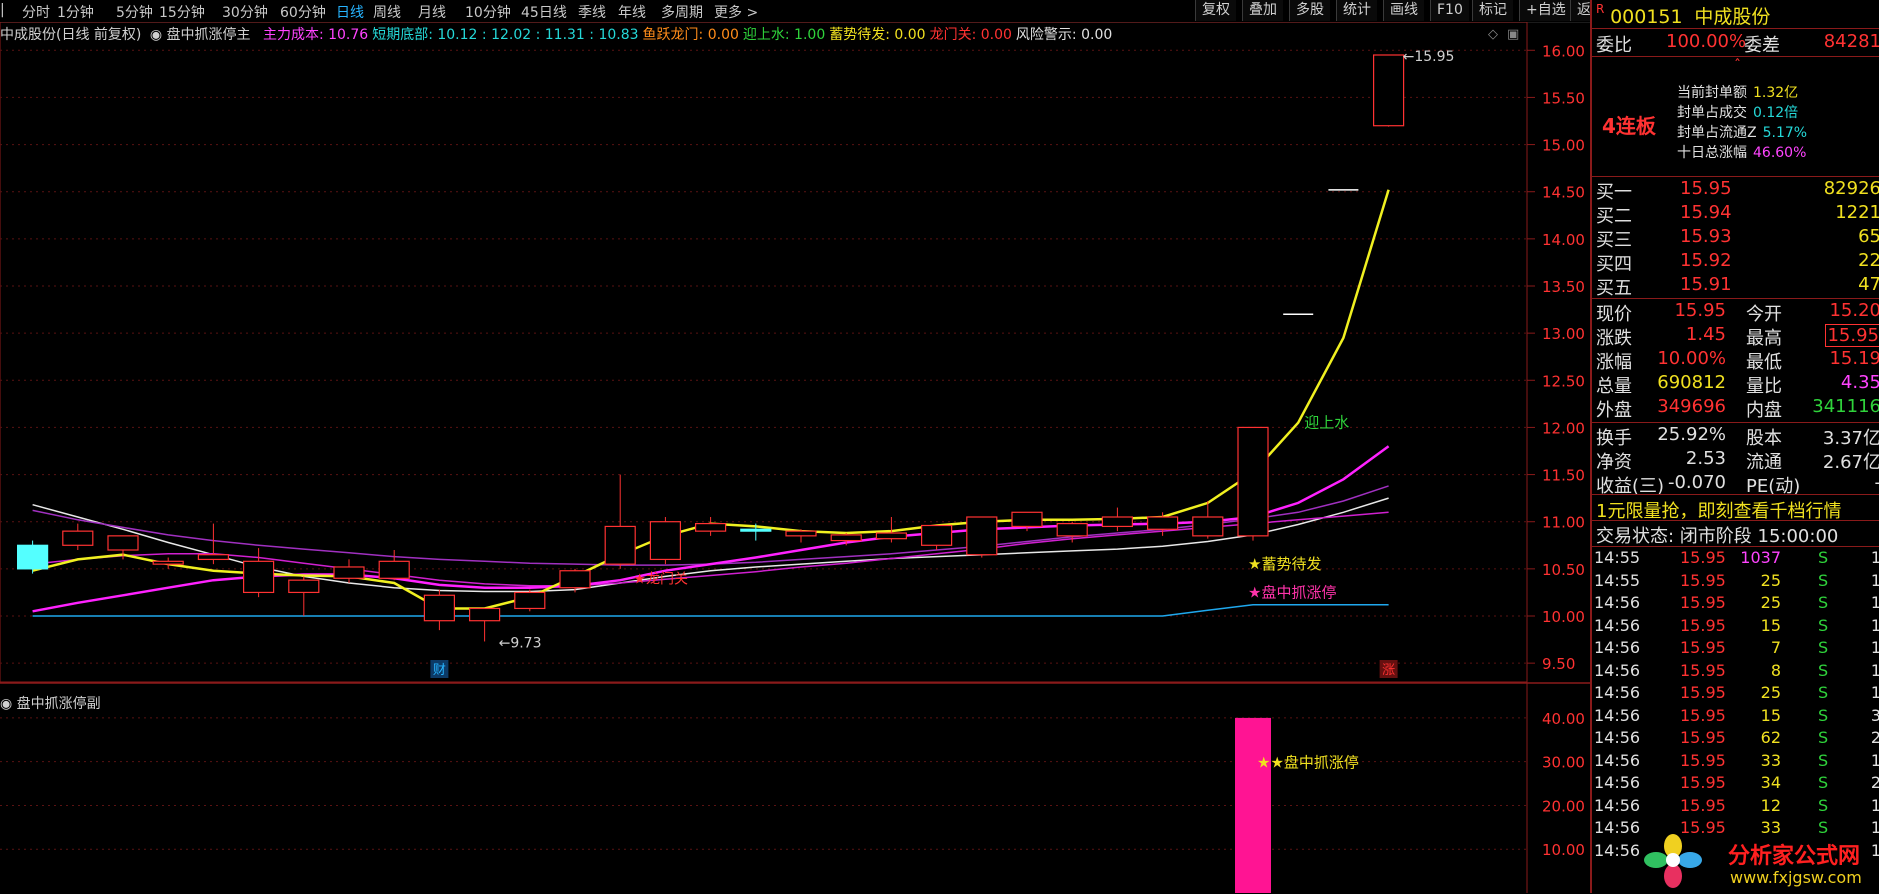 This screenshot has height=894, width=1879. What do you see at coordinates (1563, 476) in the screenshot?
I see `y-tick-label: 11.50` at bounding box center [1563, 476].